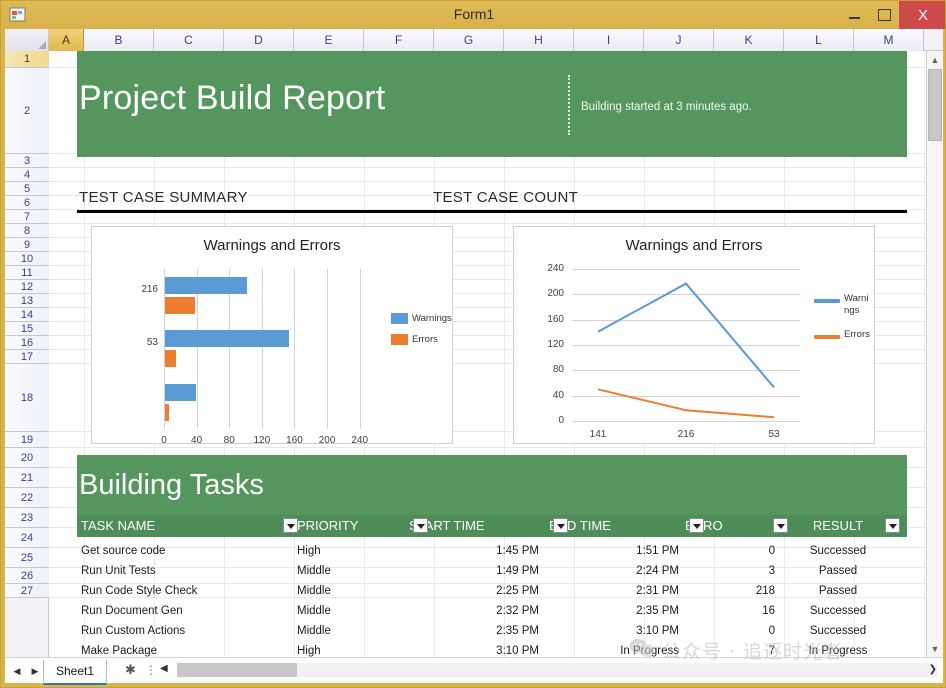  Describe the element at coordinates (27, 538) in the screenshot. I see `row-header-24: 24` at that location.